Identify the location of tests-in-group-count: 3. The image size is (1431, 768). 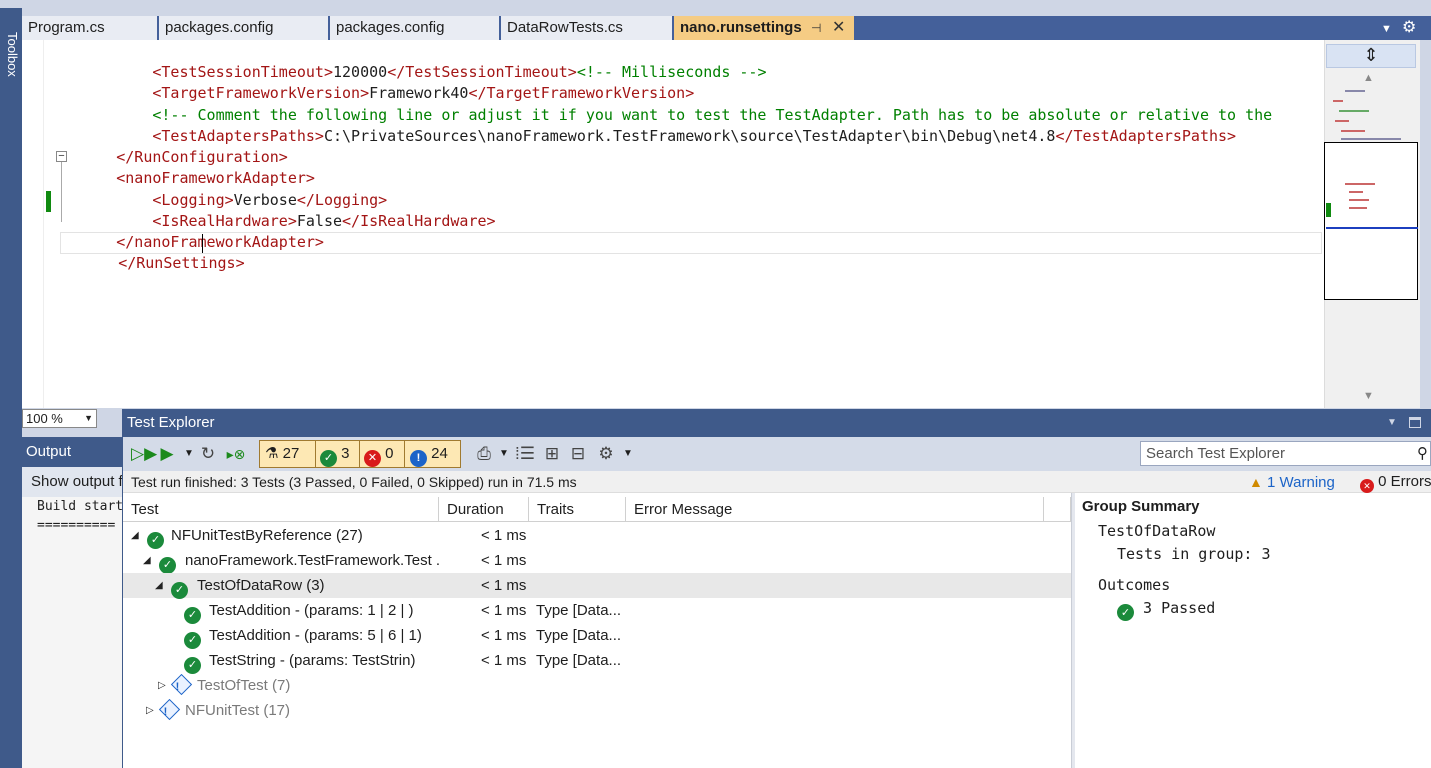
(1266, 554).